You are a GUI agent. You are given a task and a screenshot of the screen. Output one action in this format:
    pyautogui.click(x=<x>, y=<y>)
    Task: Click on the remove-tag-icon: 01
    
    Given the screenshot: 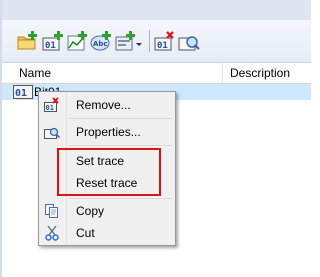 What is the action you would take?
    pyautogui.click(x=165, y=41)
    